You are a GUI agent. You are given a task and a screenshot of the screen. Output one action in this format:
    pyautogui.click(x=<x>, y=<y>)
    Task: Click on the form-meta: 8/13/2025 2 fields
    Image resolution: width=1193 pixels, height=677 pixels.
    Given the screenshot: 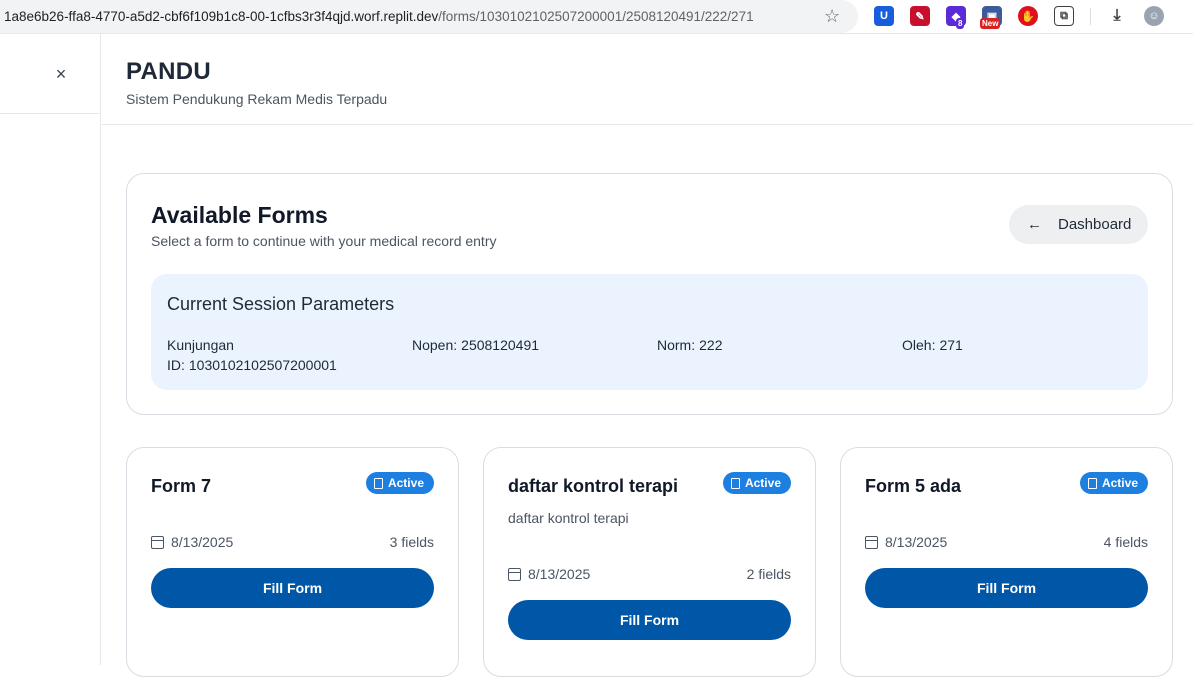 What is the action you would take?
    pyautogui.click(x=649, y=574)
    